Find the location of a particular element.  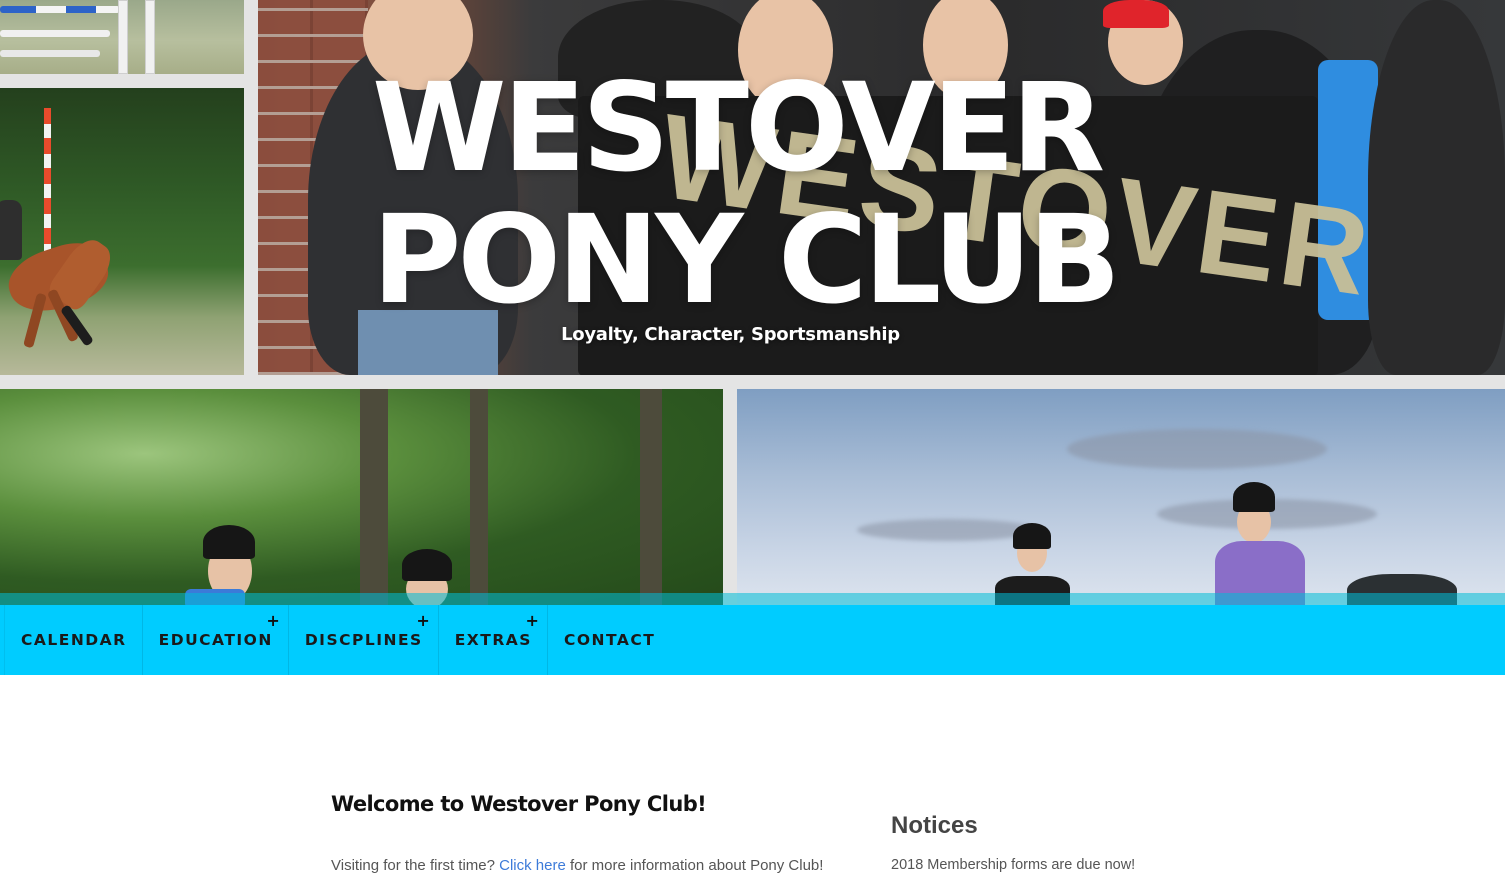

welcome-suffix: for more information about Pony Club! is located at coordinates (694, 865).